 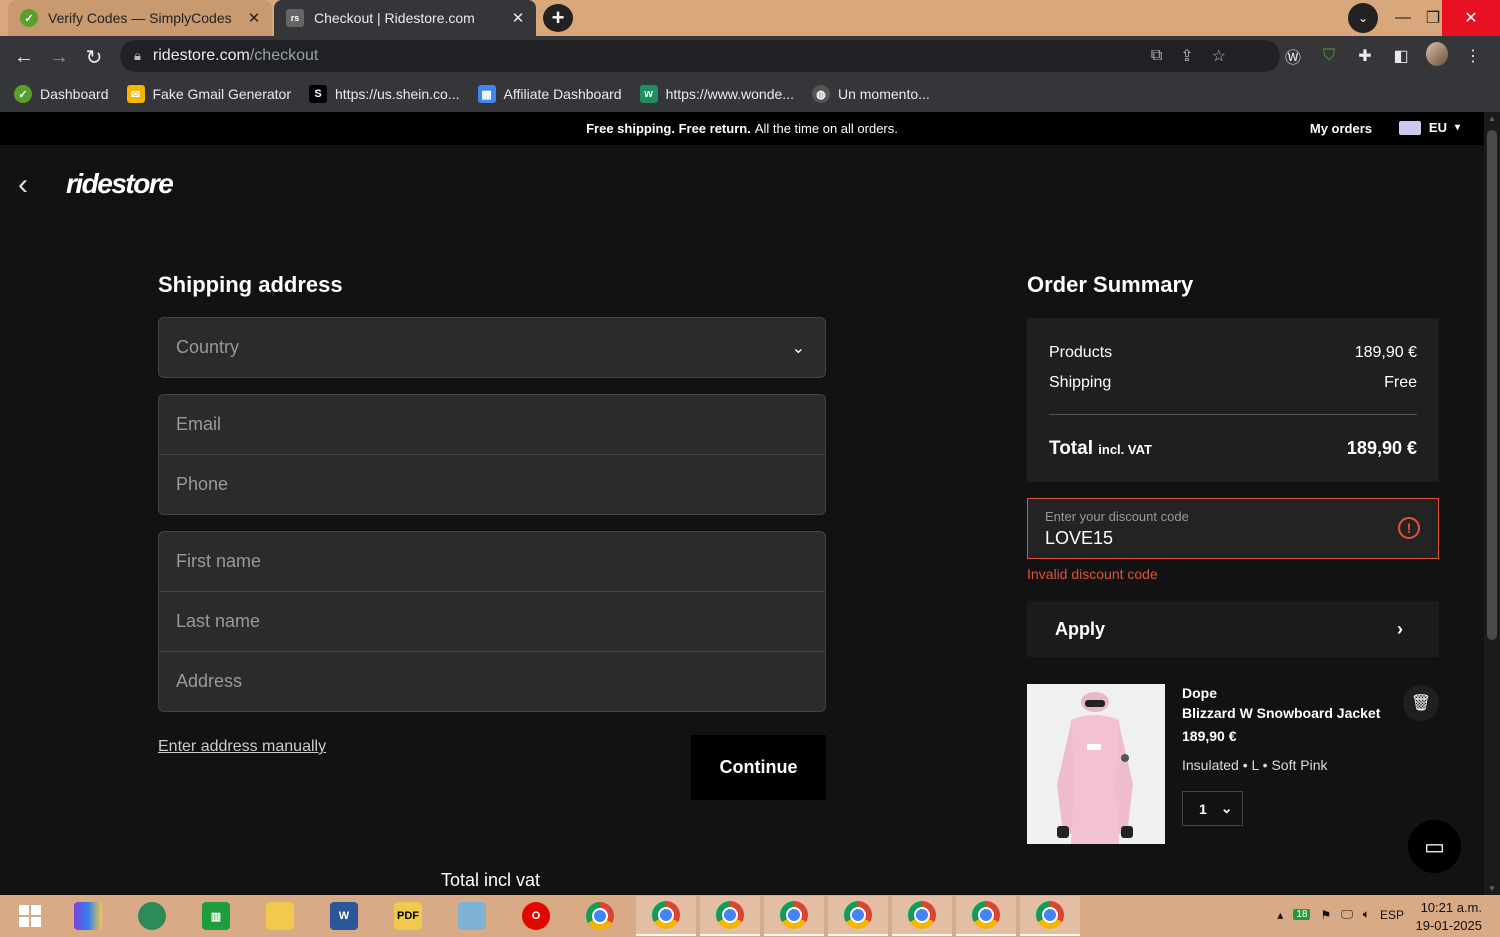 I want to click on back-arrow-icon: ‹, so click(x=23, y=185).